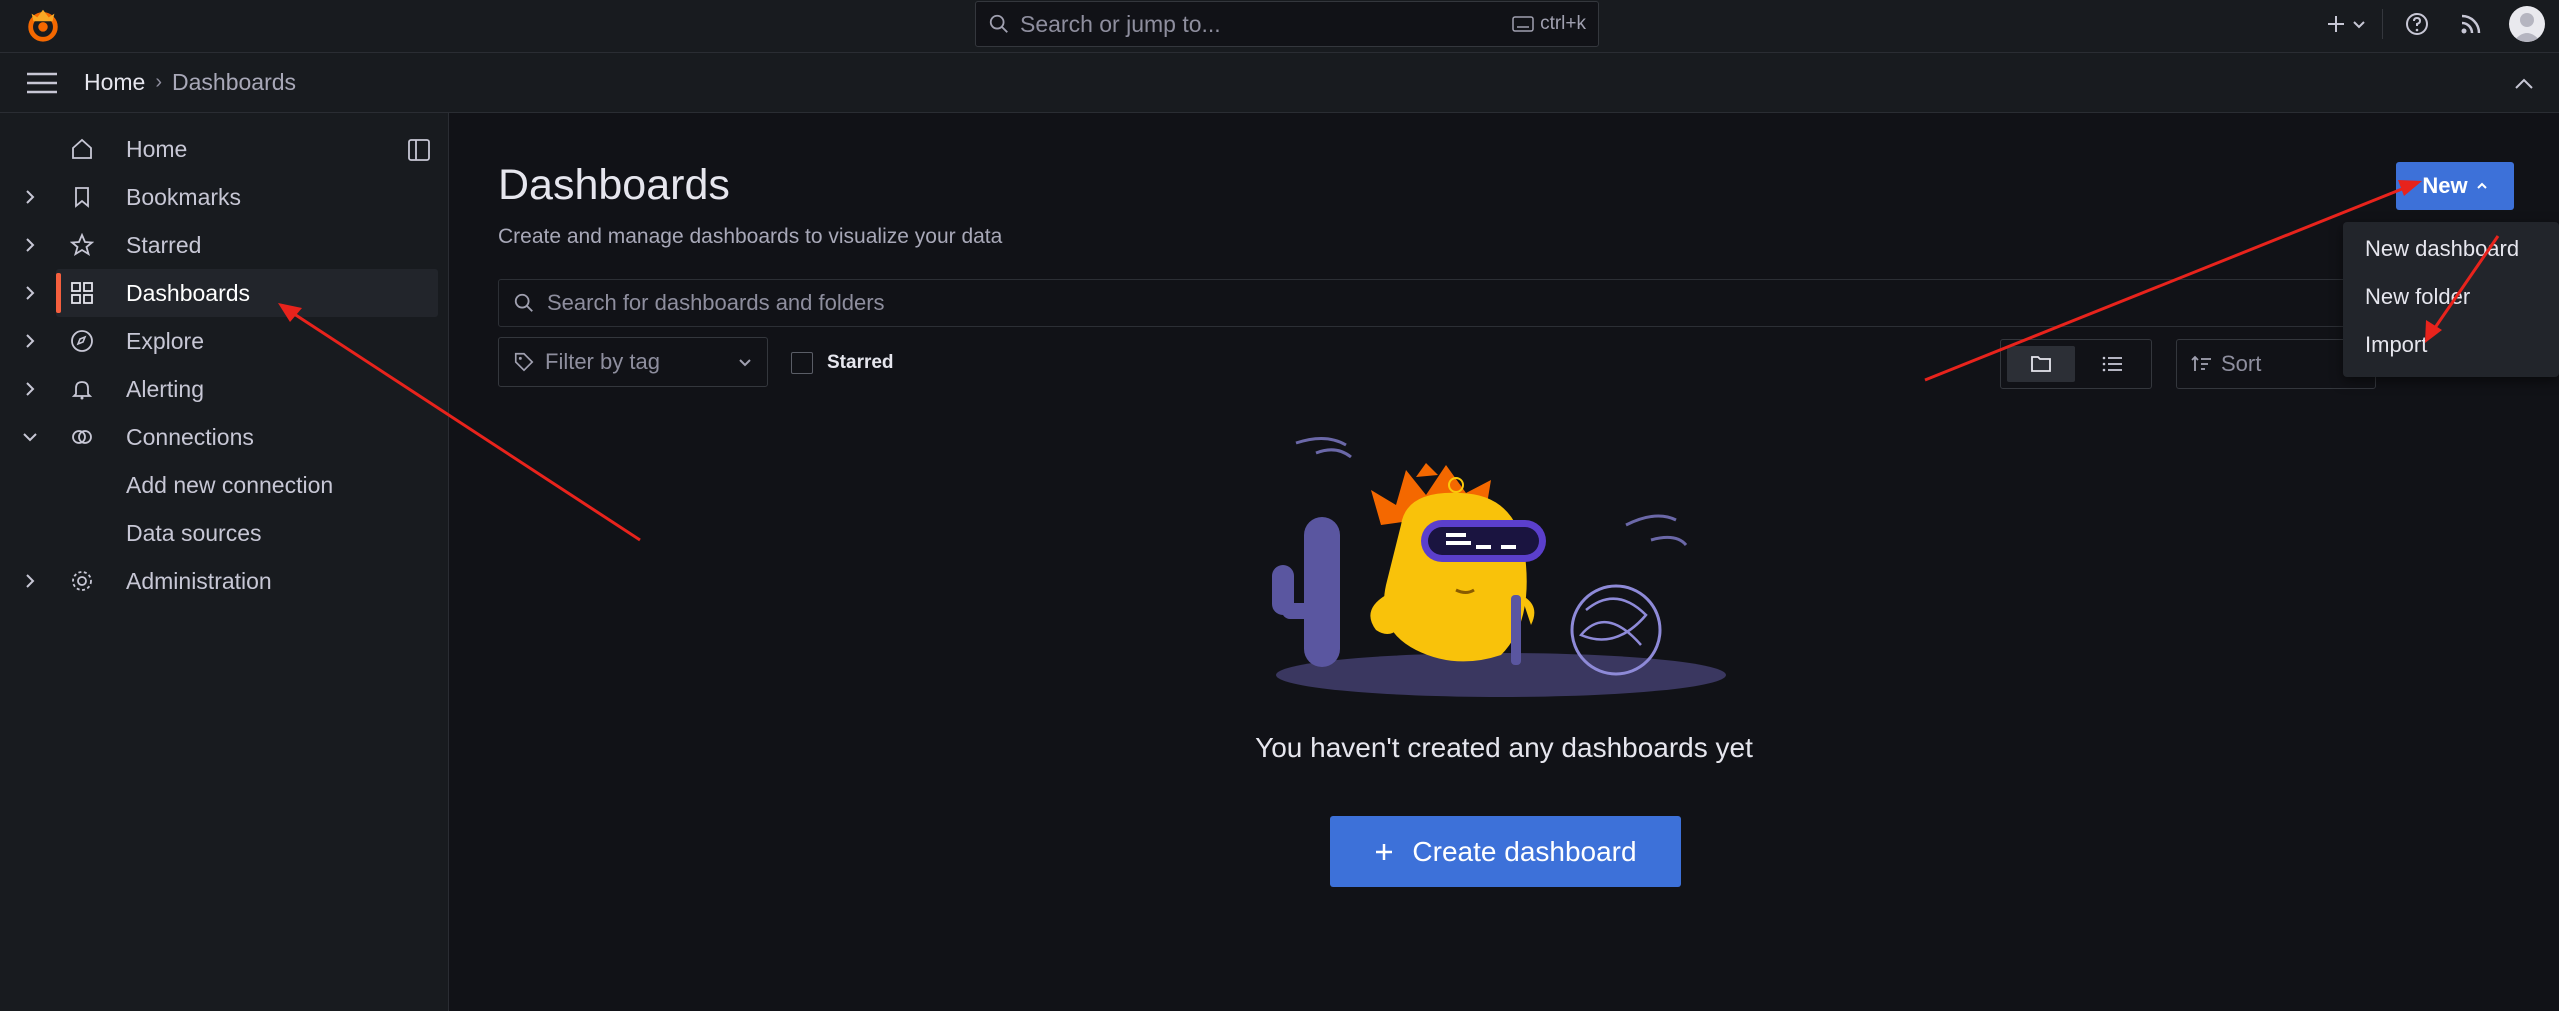 The height and width of the screenshot is (1011, 2559). Describe the element at coordinates (220, 149) in the screenshot. I see `sidebar-item-home: Home` at that location.